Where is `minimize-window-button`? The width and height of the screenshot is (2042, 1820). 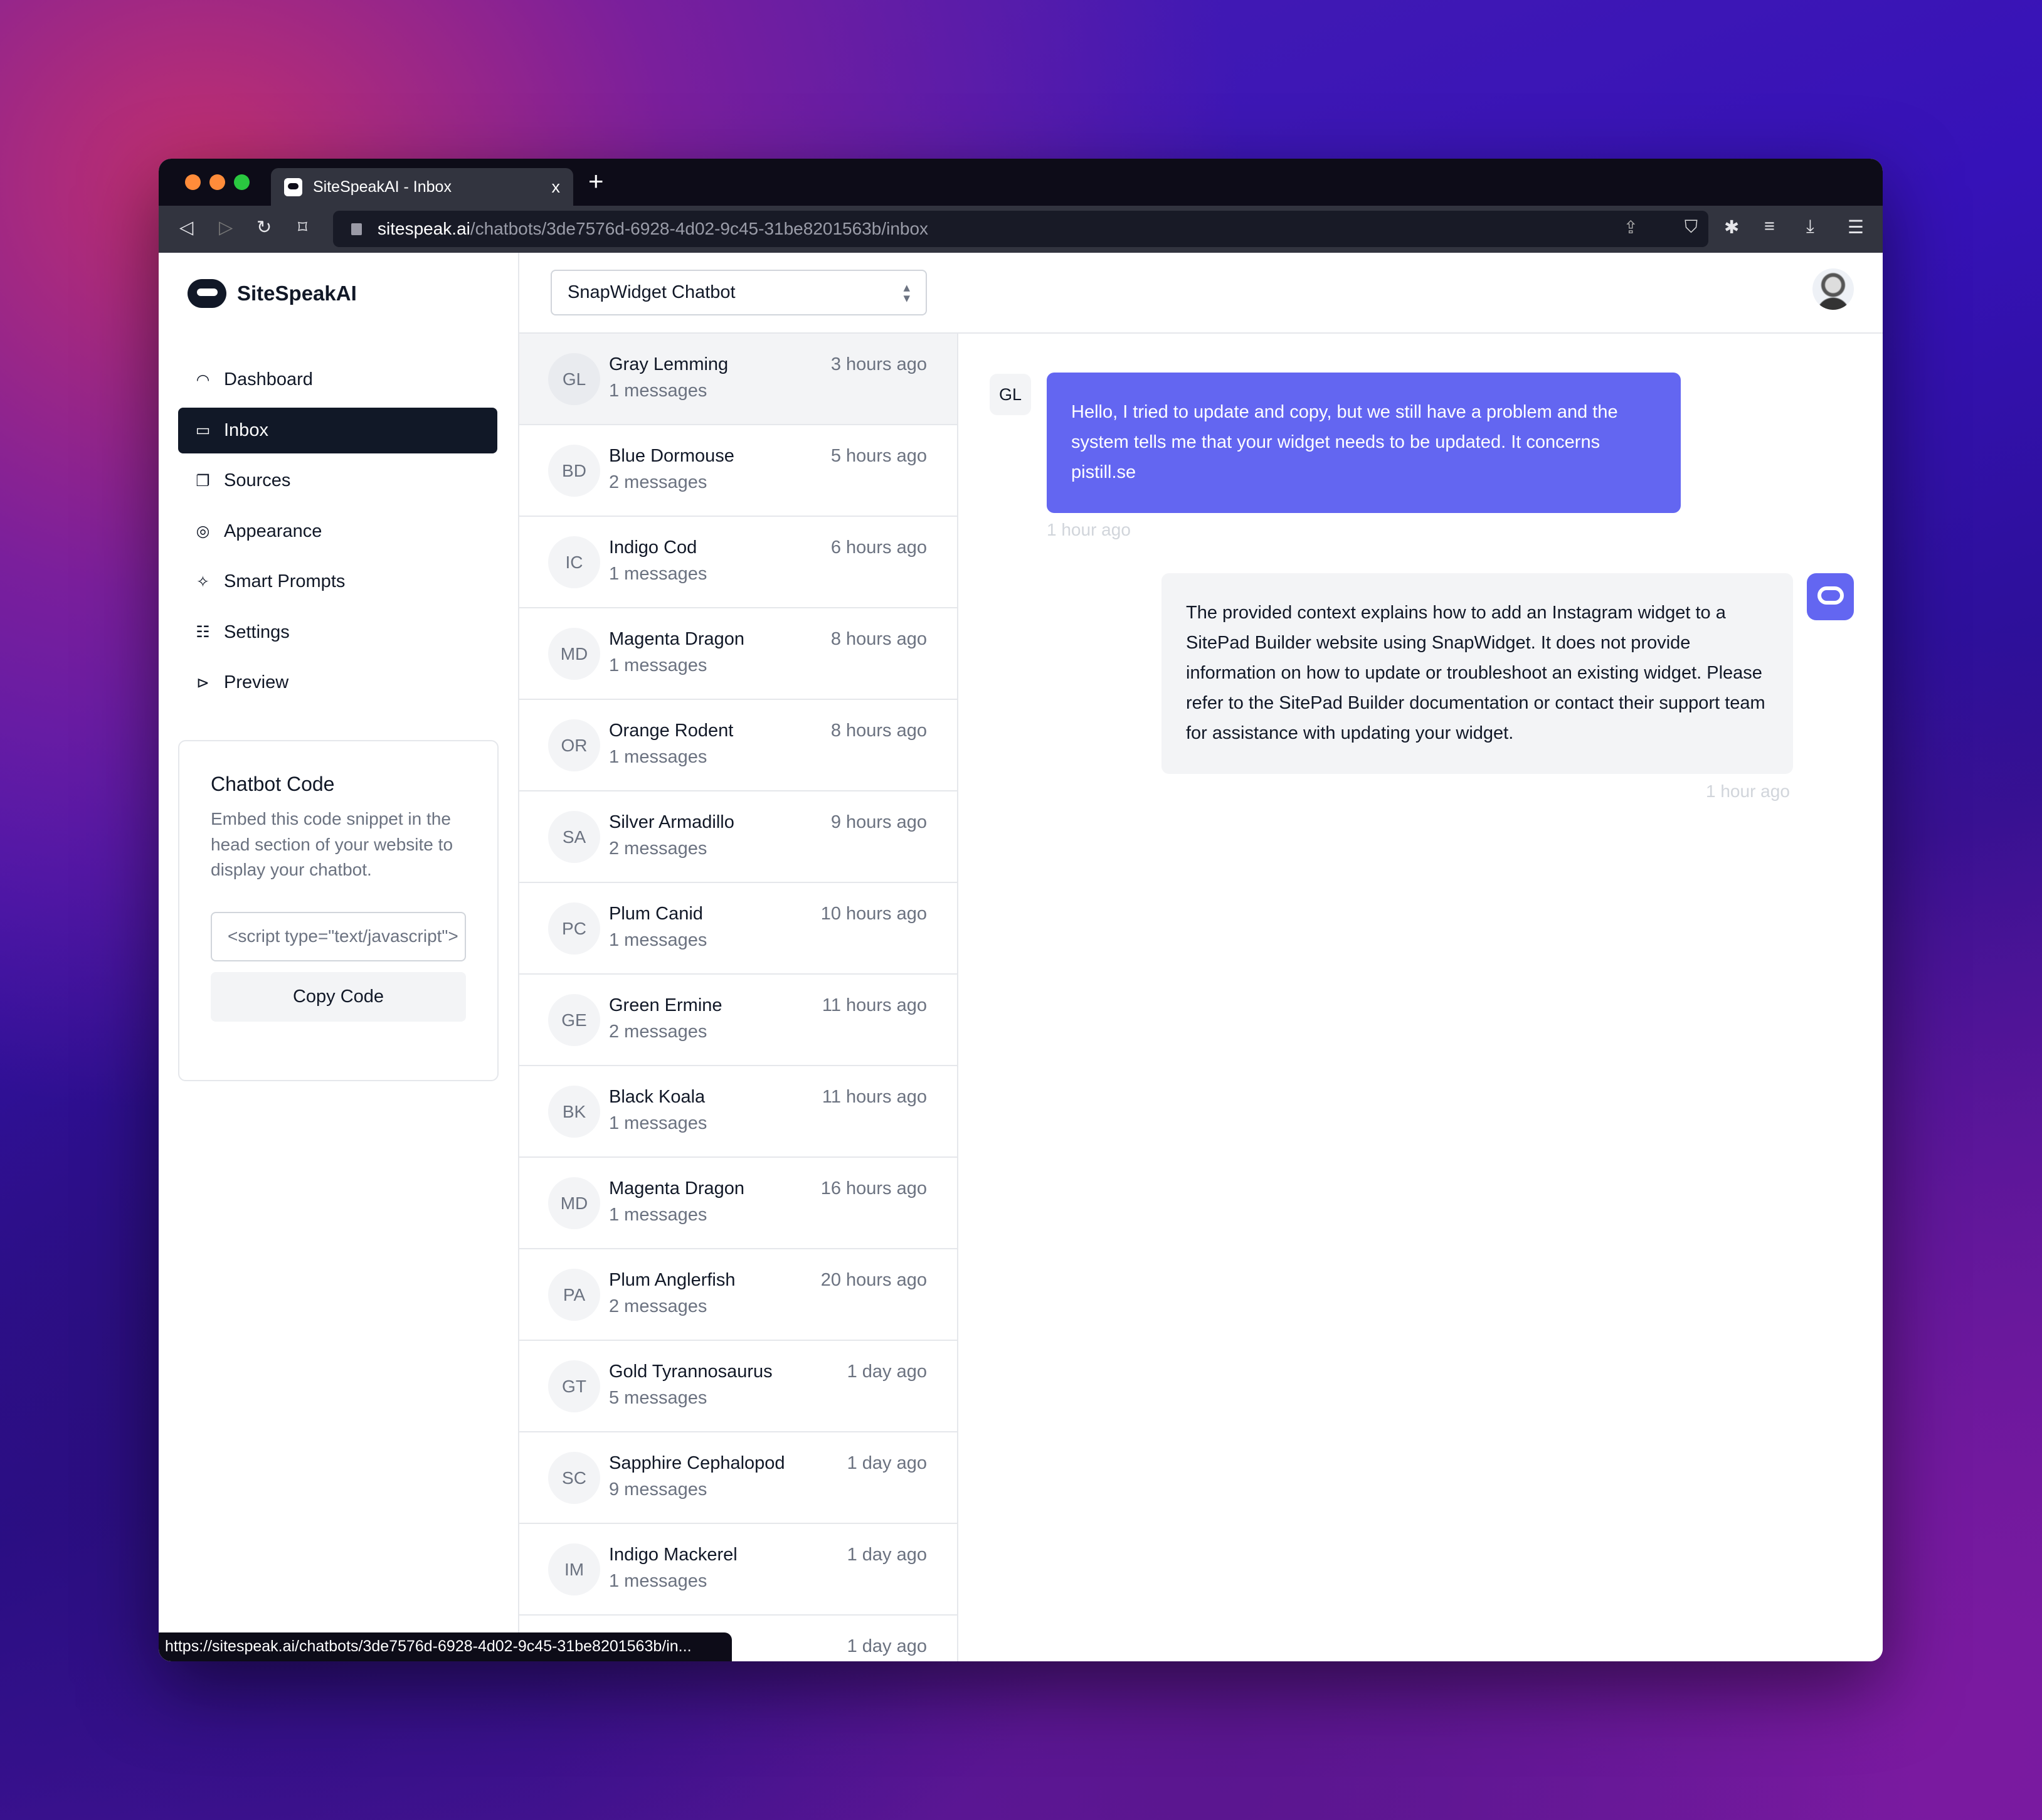 minimize-window-button is located at coordinates (217, 182).